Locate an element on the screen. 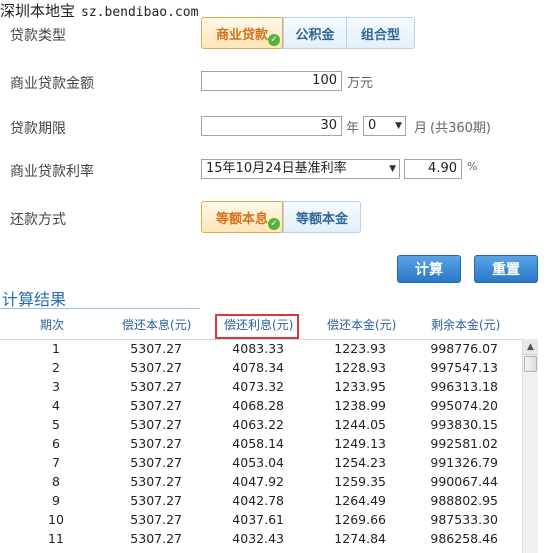 The height and width of the screenshot is (553, 548). table-row: 2 5307.27 4078.34 1228.93 997547.13 is located at coordinates (261, 368).